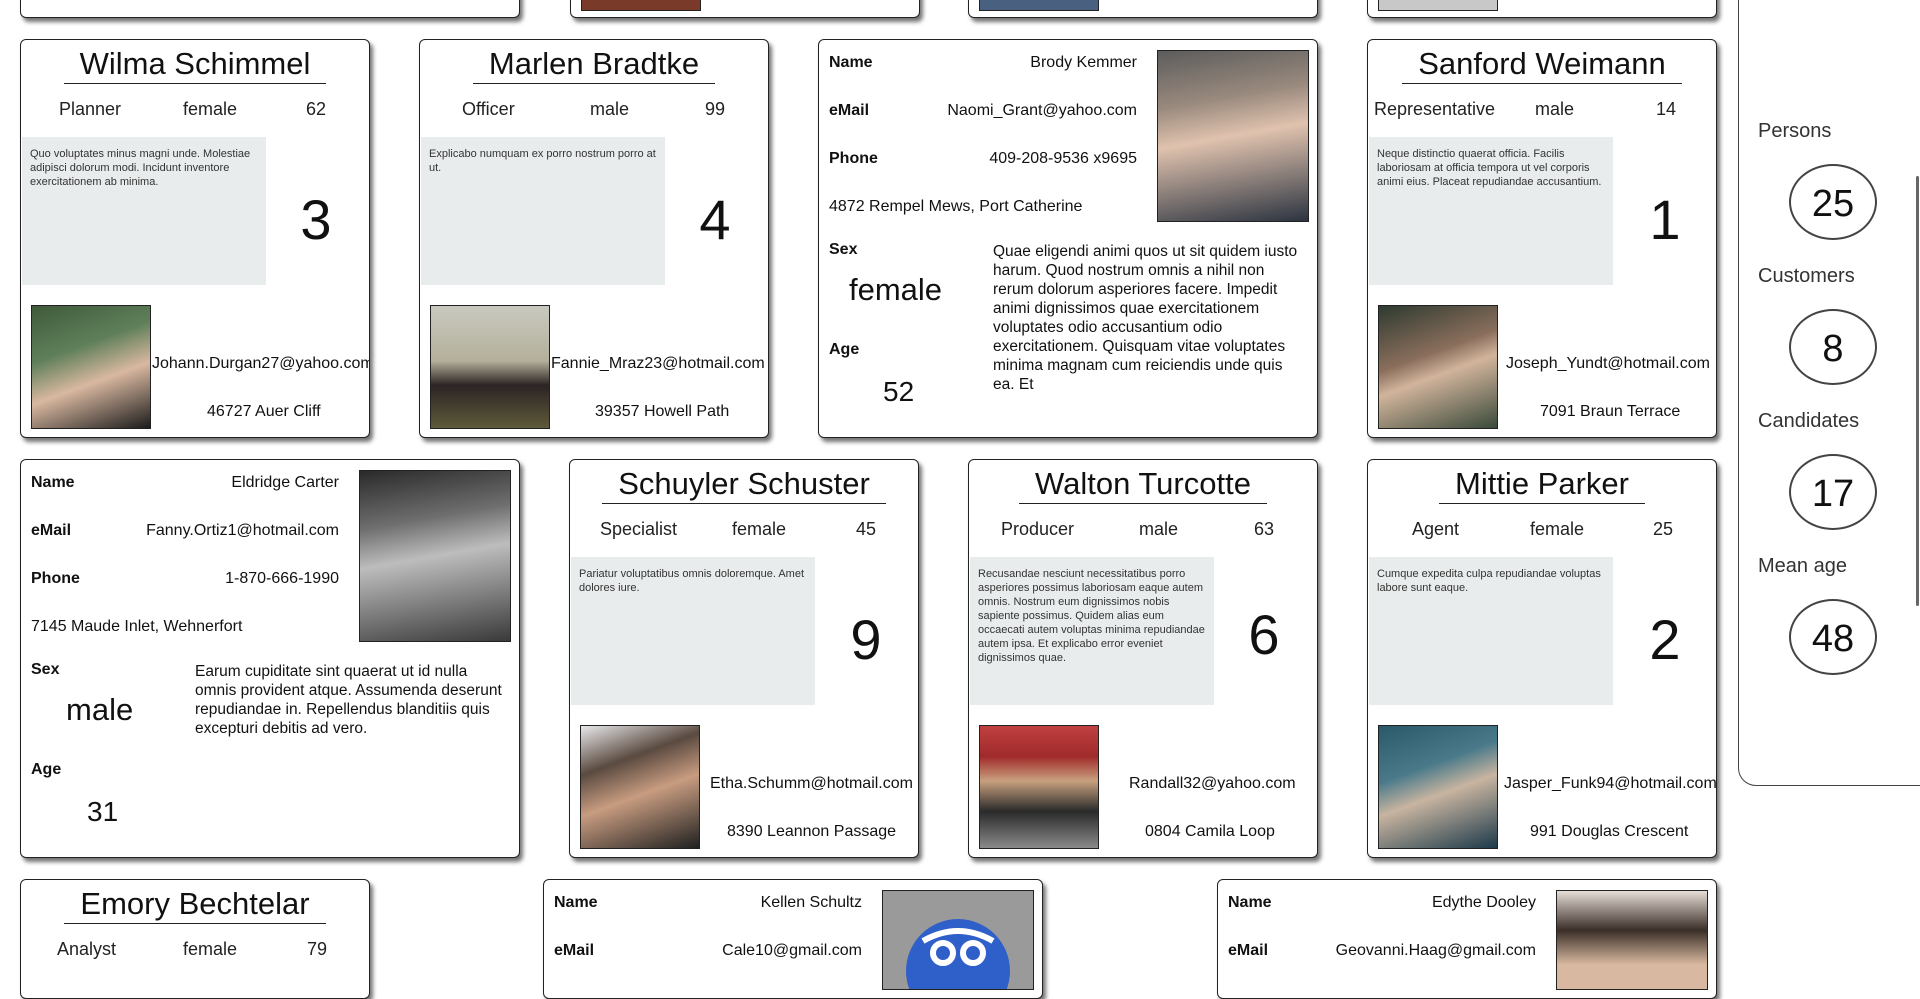 The image size is (1920, 999). I want to click on person-number: 1, so click(1665, 219).